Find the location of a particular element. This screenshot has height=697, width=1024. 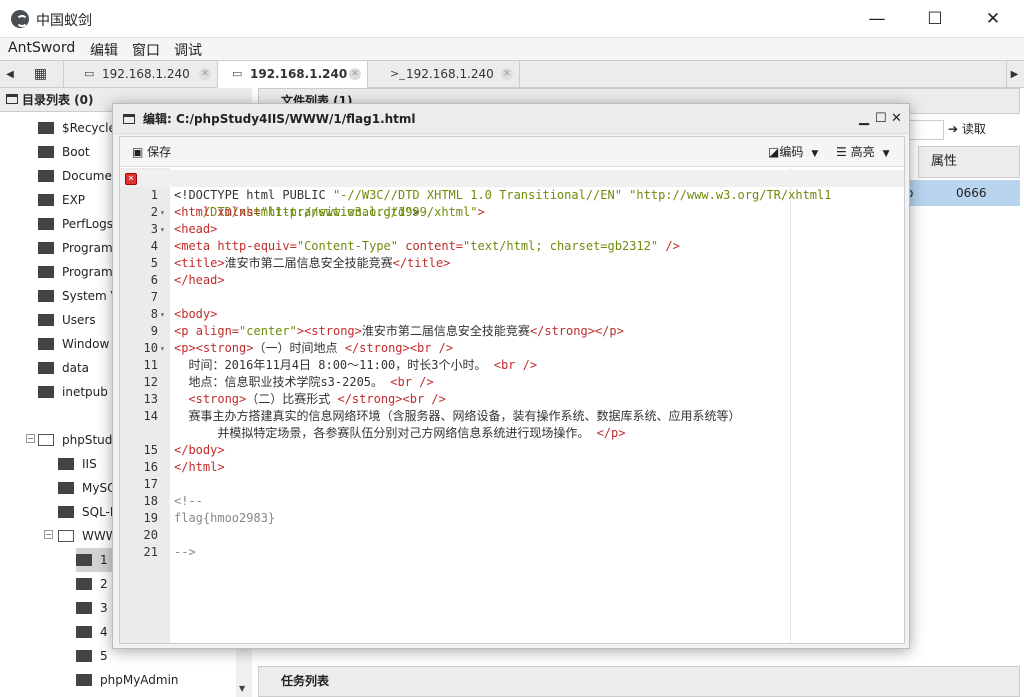

folder-open-icon is located at coordinates (66, 535).